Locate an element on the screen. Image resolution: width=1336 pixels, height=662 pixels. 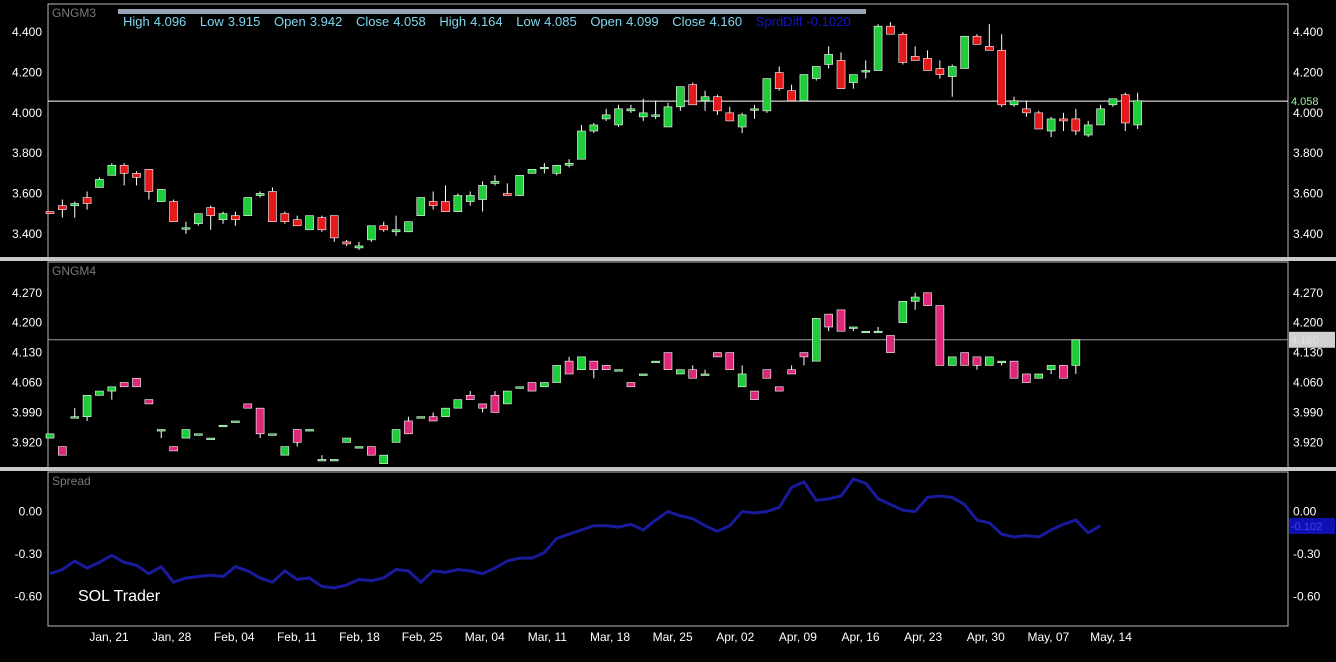
x-tick: Apr, 16 is located at coordinates (860, 637).